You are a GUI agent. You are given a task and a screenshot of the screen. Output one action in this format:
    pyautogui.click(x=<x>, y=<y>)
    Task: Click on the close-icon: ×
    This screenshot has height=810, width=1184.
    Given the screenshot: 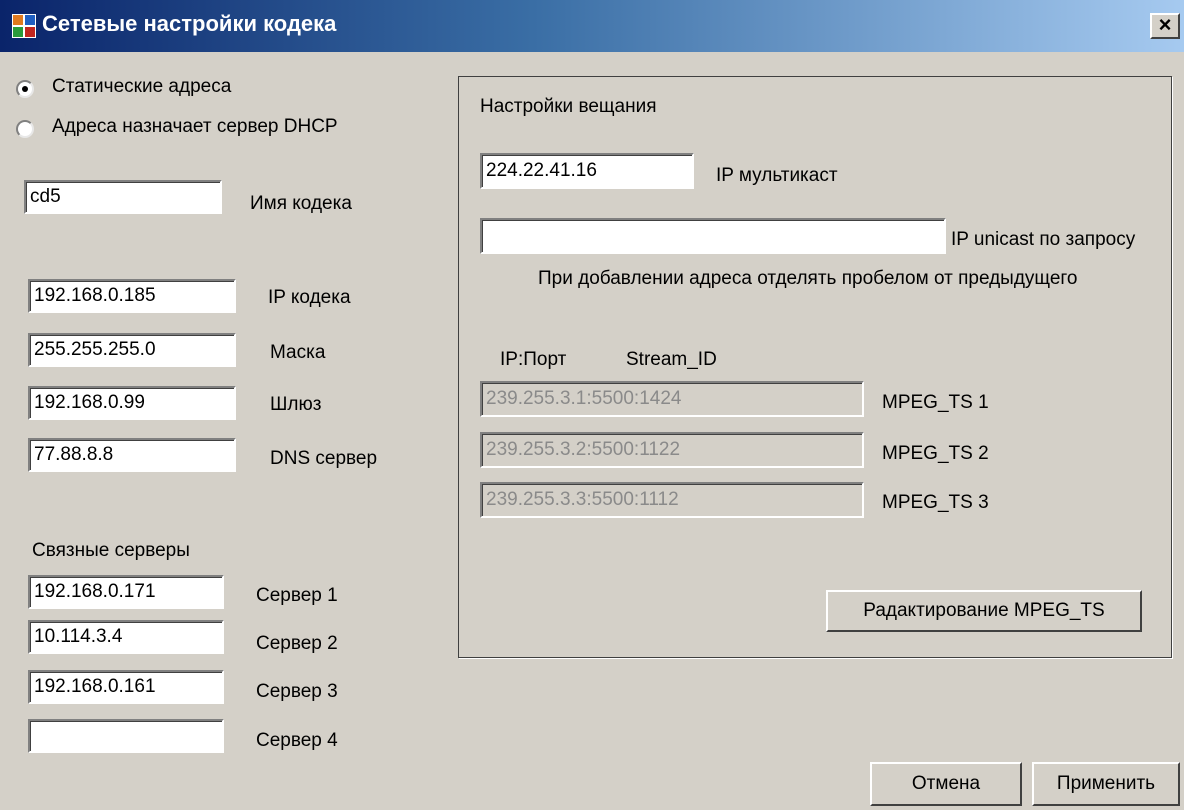 What is the action you would take?
    pyautogui.click(x=1165, y=24)
    